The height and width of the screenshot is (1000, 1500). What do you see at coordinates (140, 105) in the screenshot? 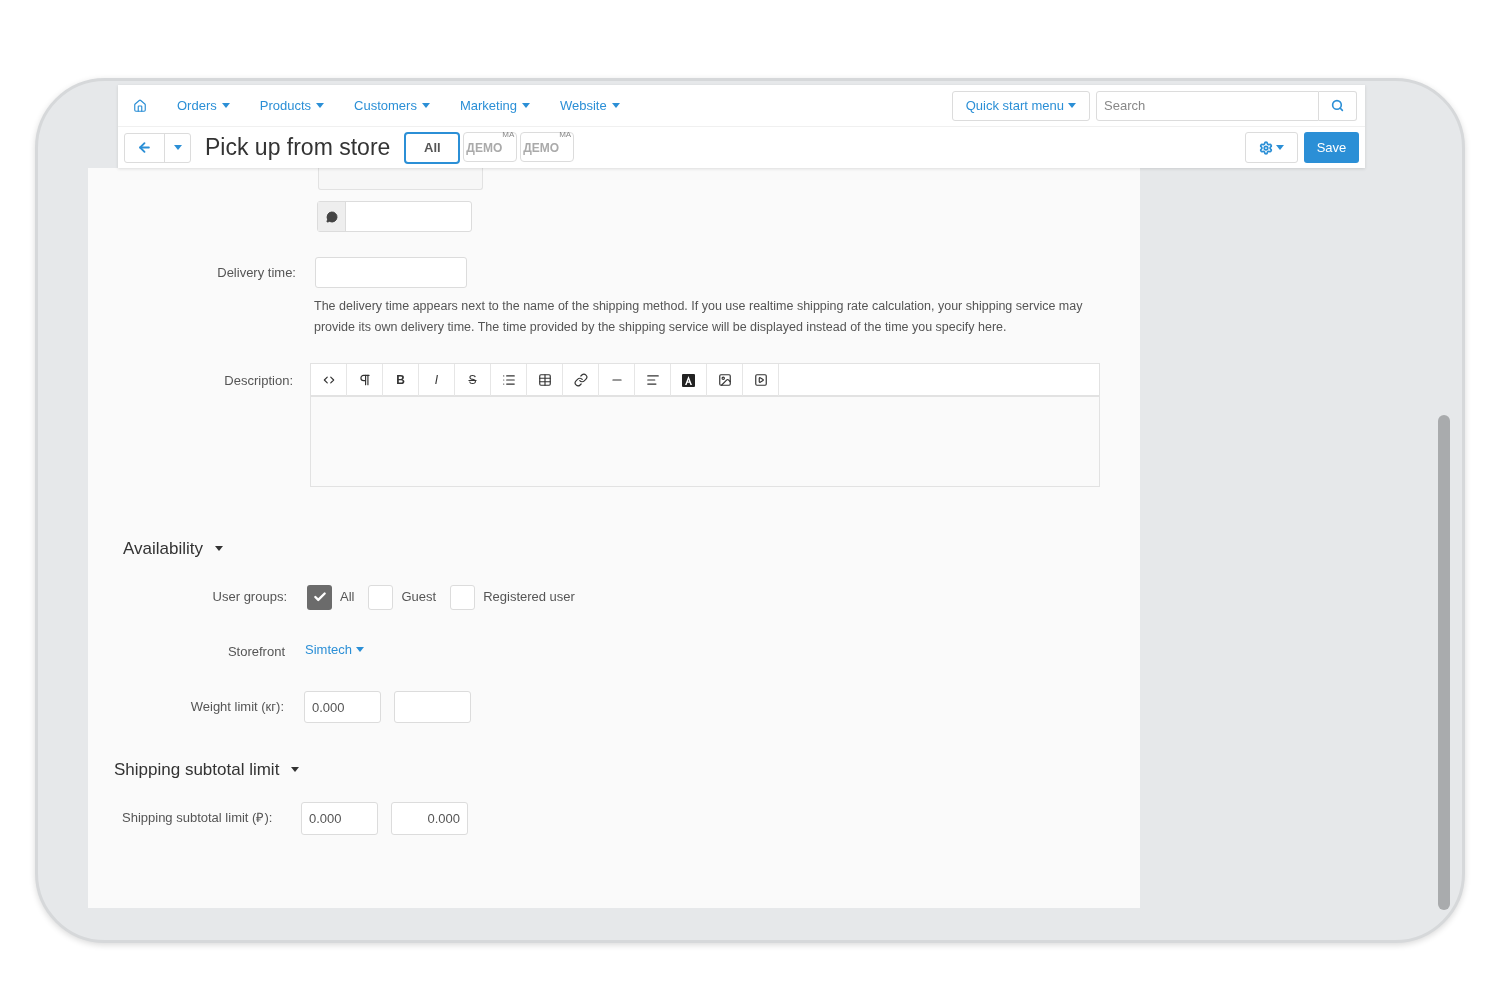
I see `home-icon` at bounding box center [140, 105].